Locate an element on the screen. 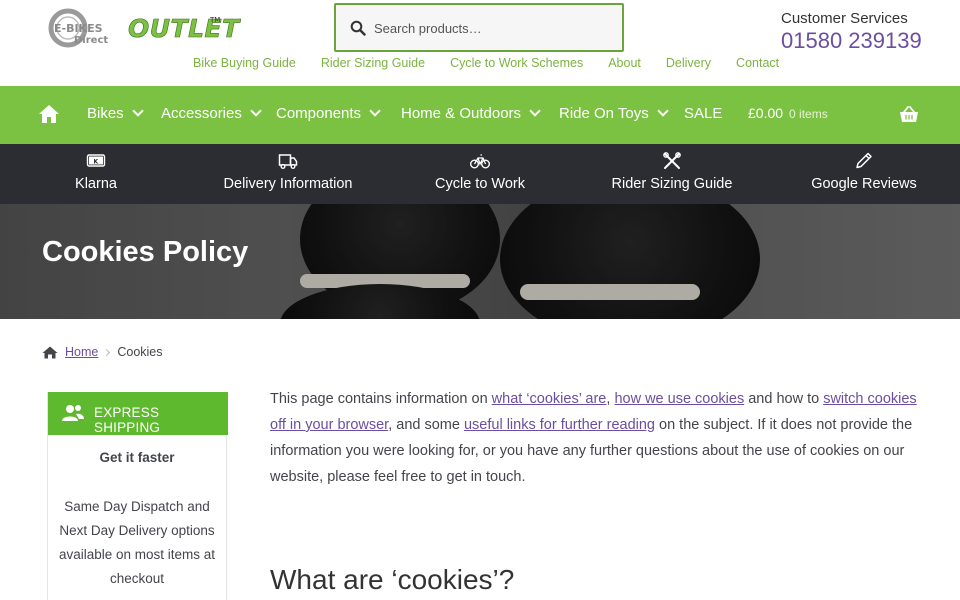 The width and height of the screenshot is (960, 600). nav-item-components: Components is located at coordinates (328, 113).